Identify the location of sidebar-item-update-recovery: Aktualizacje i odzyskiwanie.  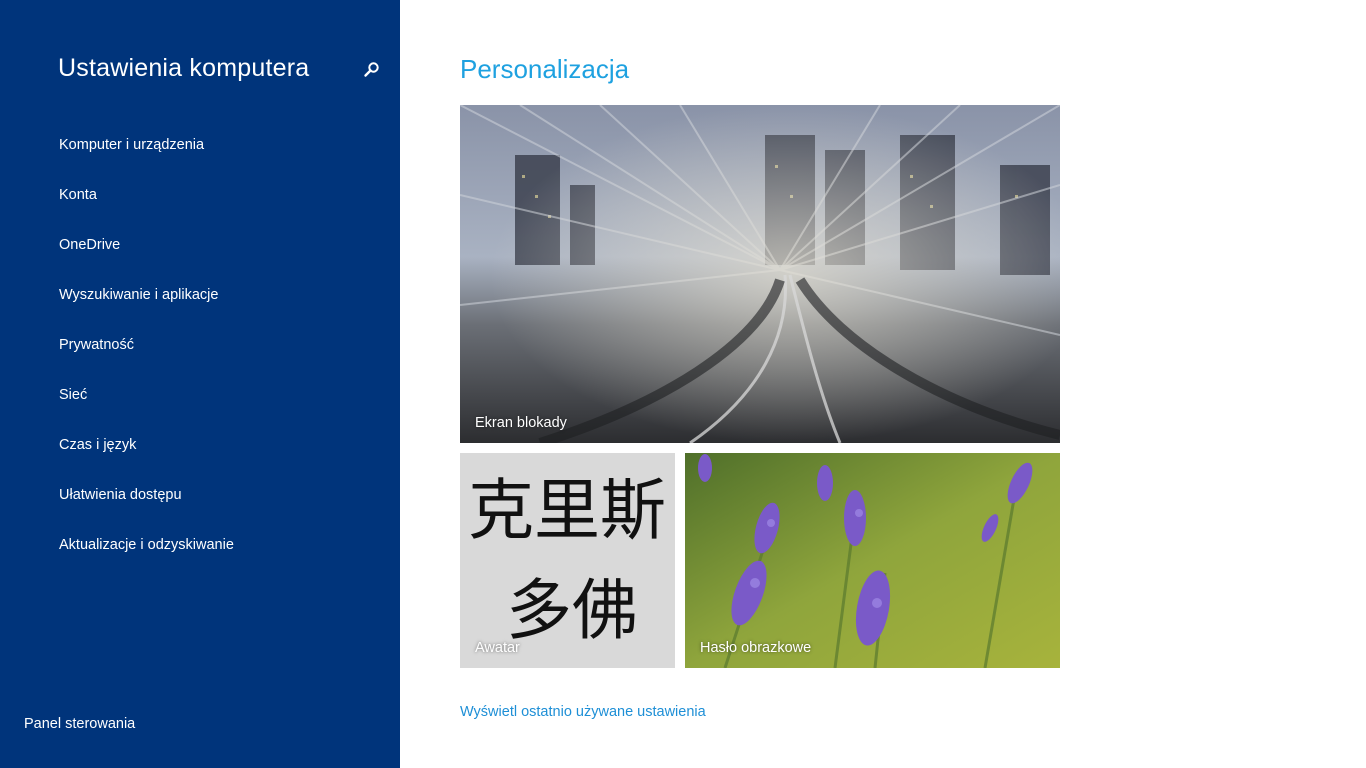
(146, 558).